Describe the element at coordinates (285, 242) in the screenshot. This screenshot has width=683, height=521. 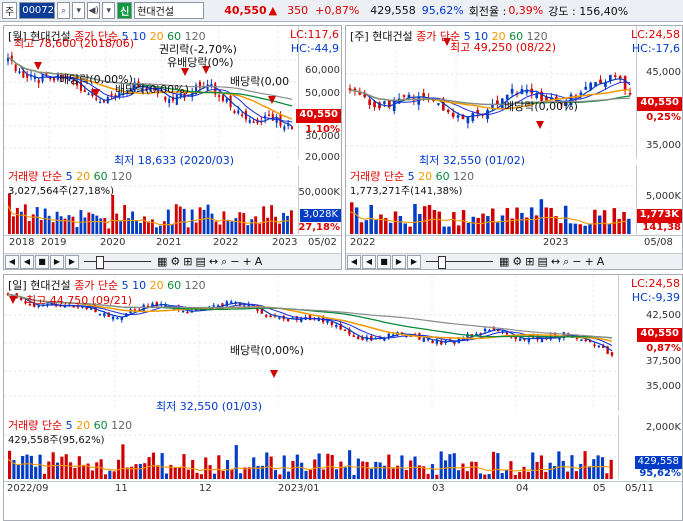
I see `x-tick: 2023` at that location.